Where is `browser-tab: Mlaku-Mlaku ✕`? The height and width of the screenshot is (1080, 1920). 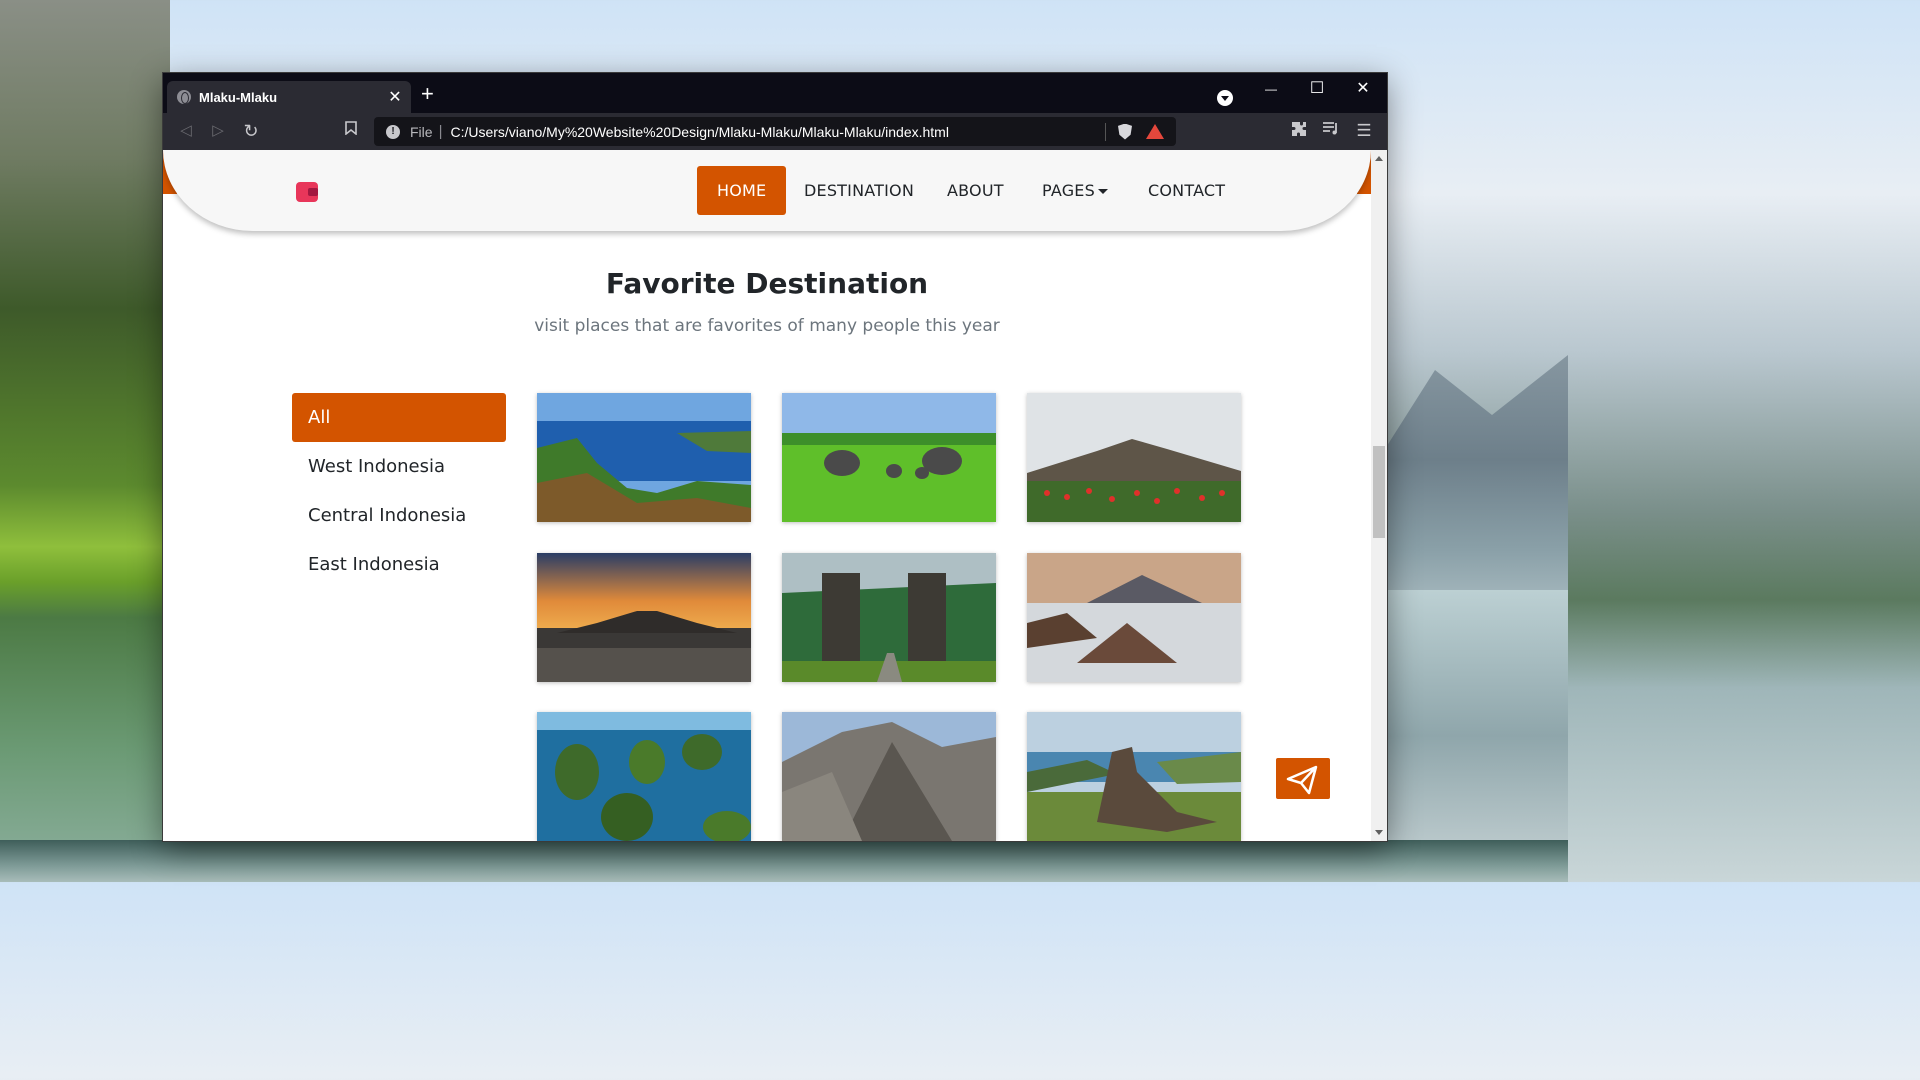
browser-tab: Mlaku-Mlaku ✕ is located at coordinates (289, 97).